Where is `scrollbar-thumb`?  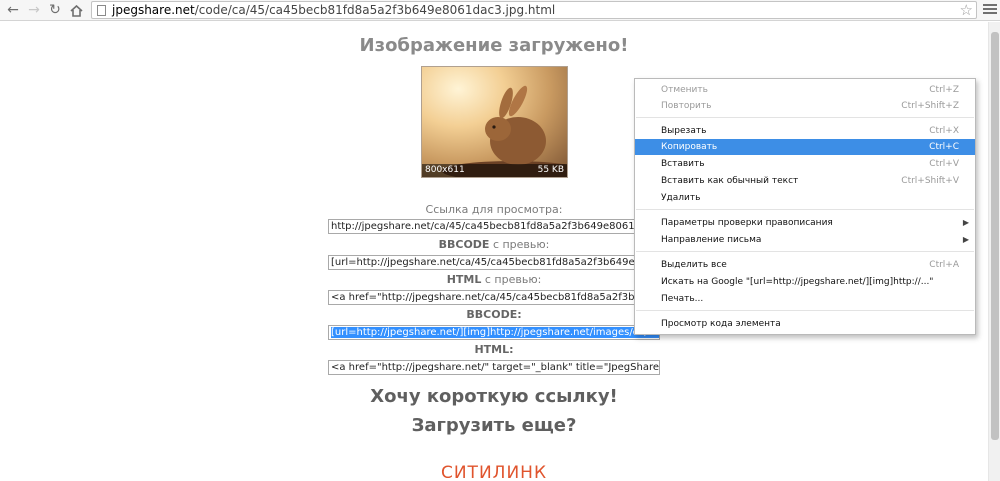 scrollbar-thumb is located at coordinates (995, 236).